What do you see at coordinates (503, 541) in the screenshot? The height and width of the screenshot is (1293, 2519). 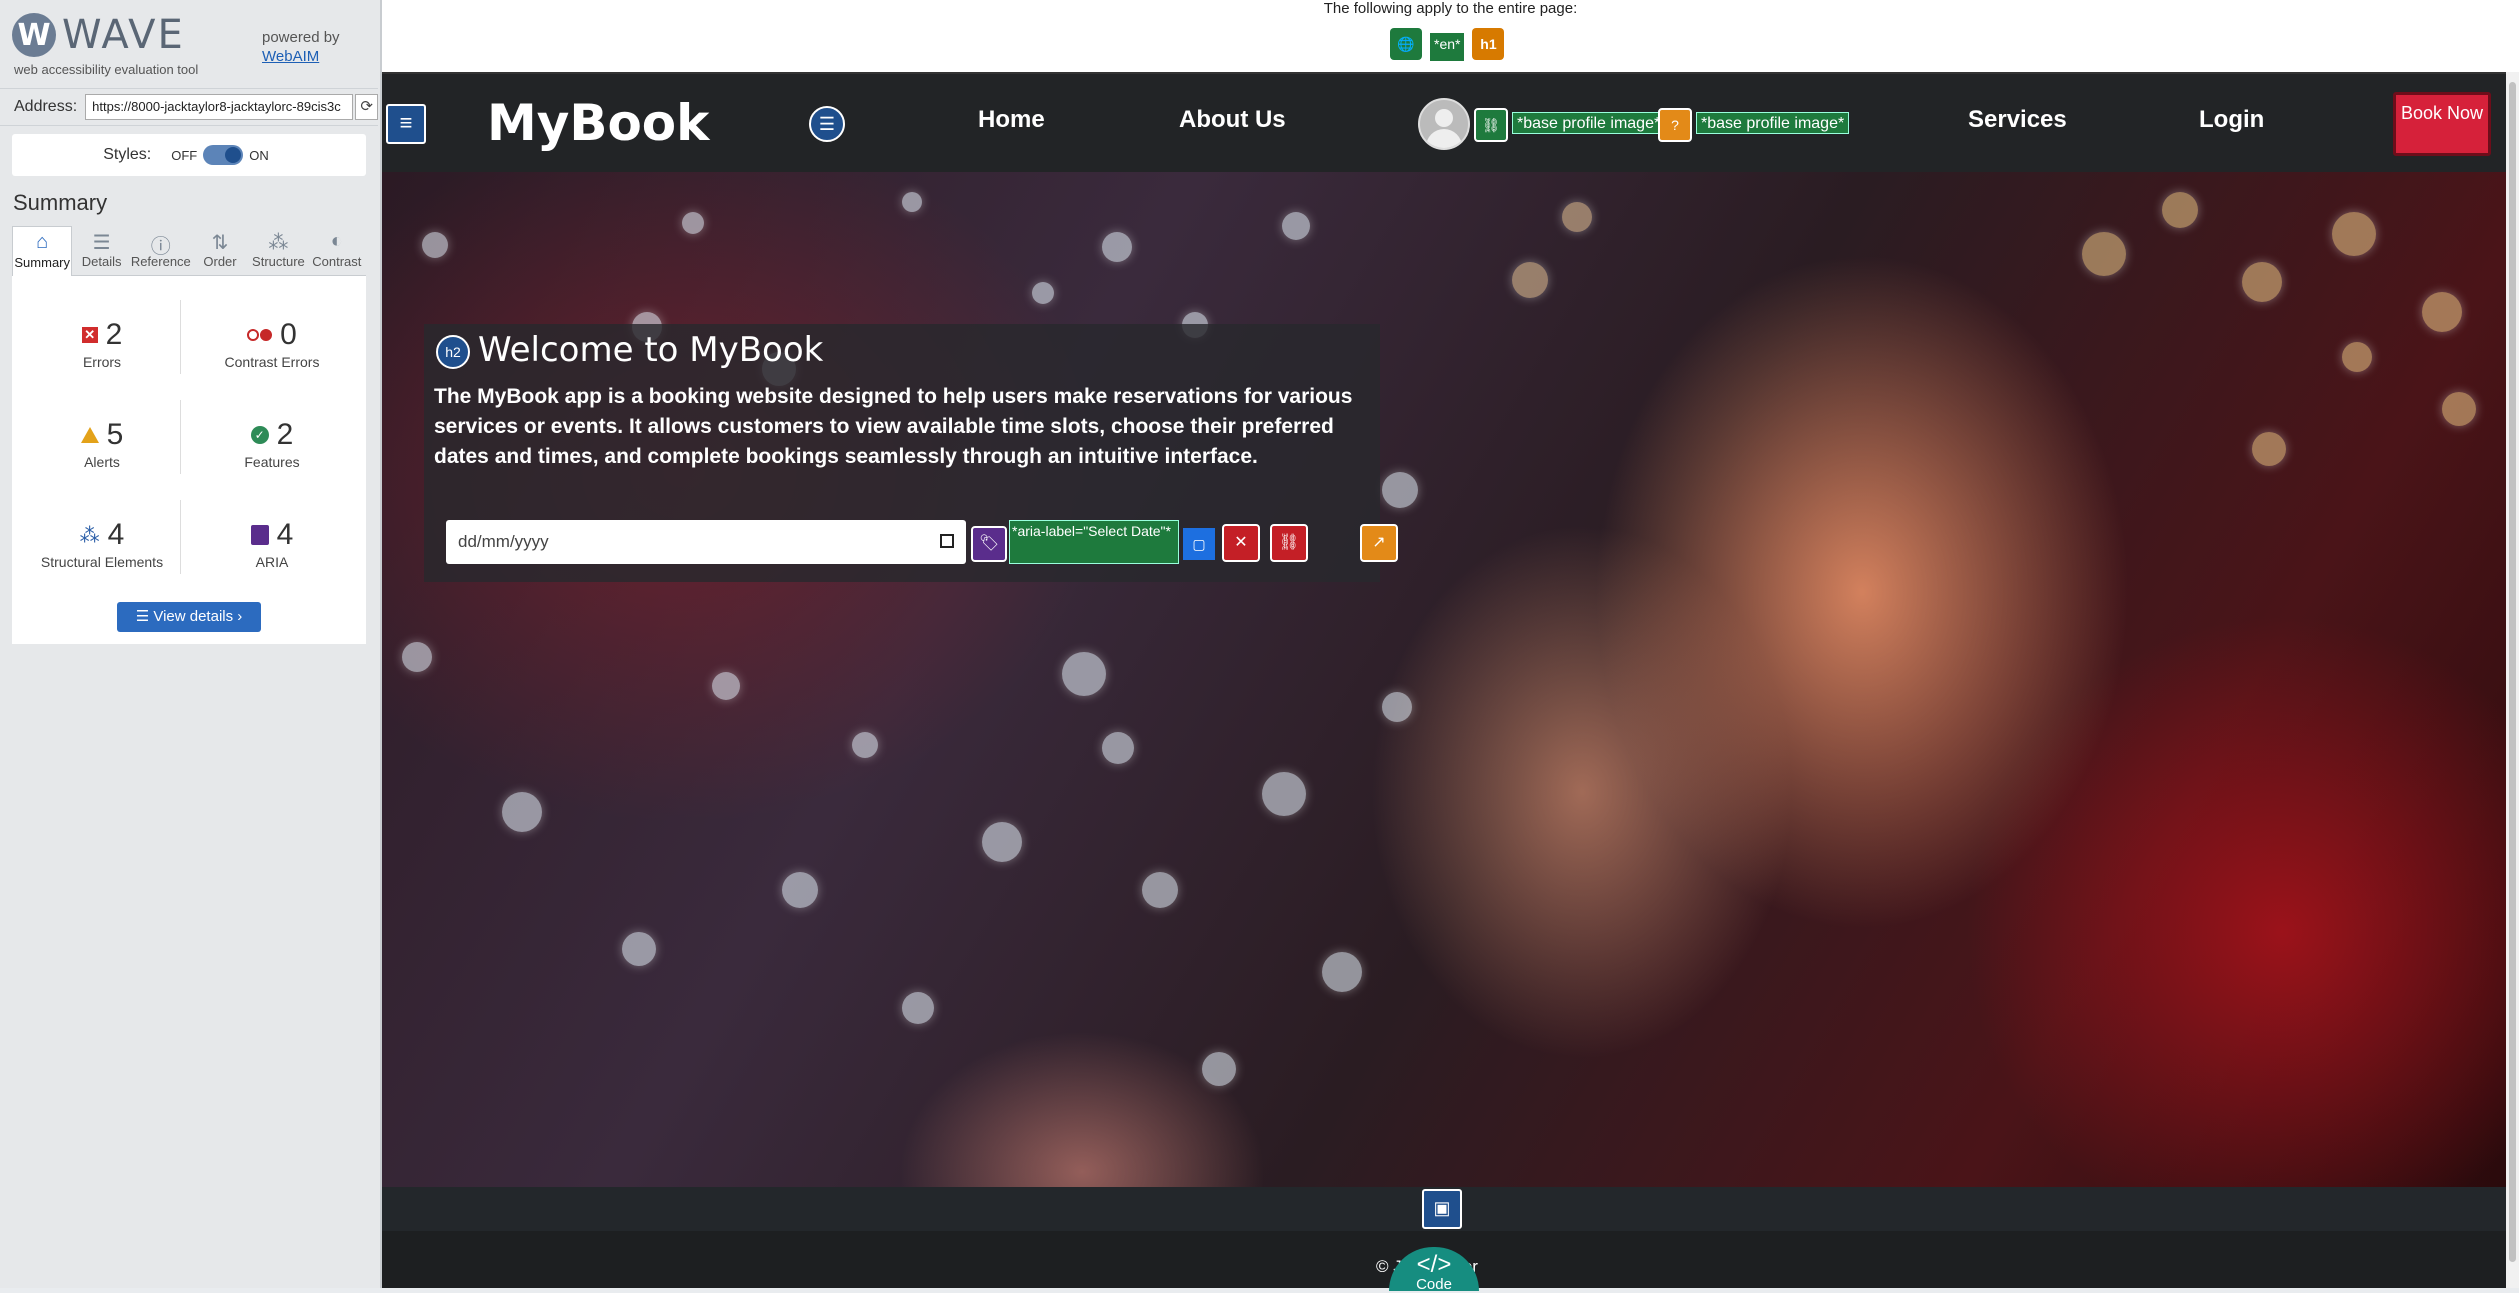 I see `date-placeholder: dd/mm/yyyy` at bounding box center [503, 541].